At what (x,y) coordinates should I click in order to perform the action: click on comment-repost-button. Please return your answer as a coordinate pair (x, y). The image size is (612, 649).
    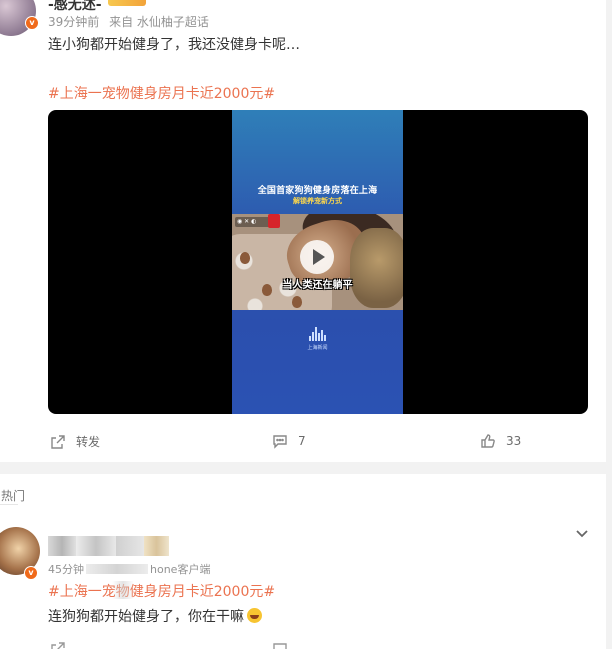
    Looking at the image, I should click on (58, 645).